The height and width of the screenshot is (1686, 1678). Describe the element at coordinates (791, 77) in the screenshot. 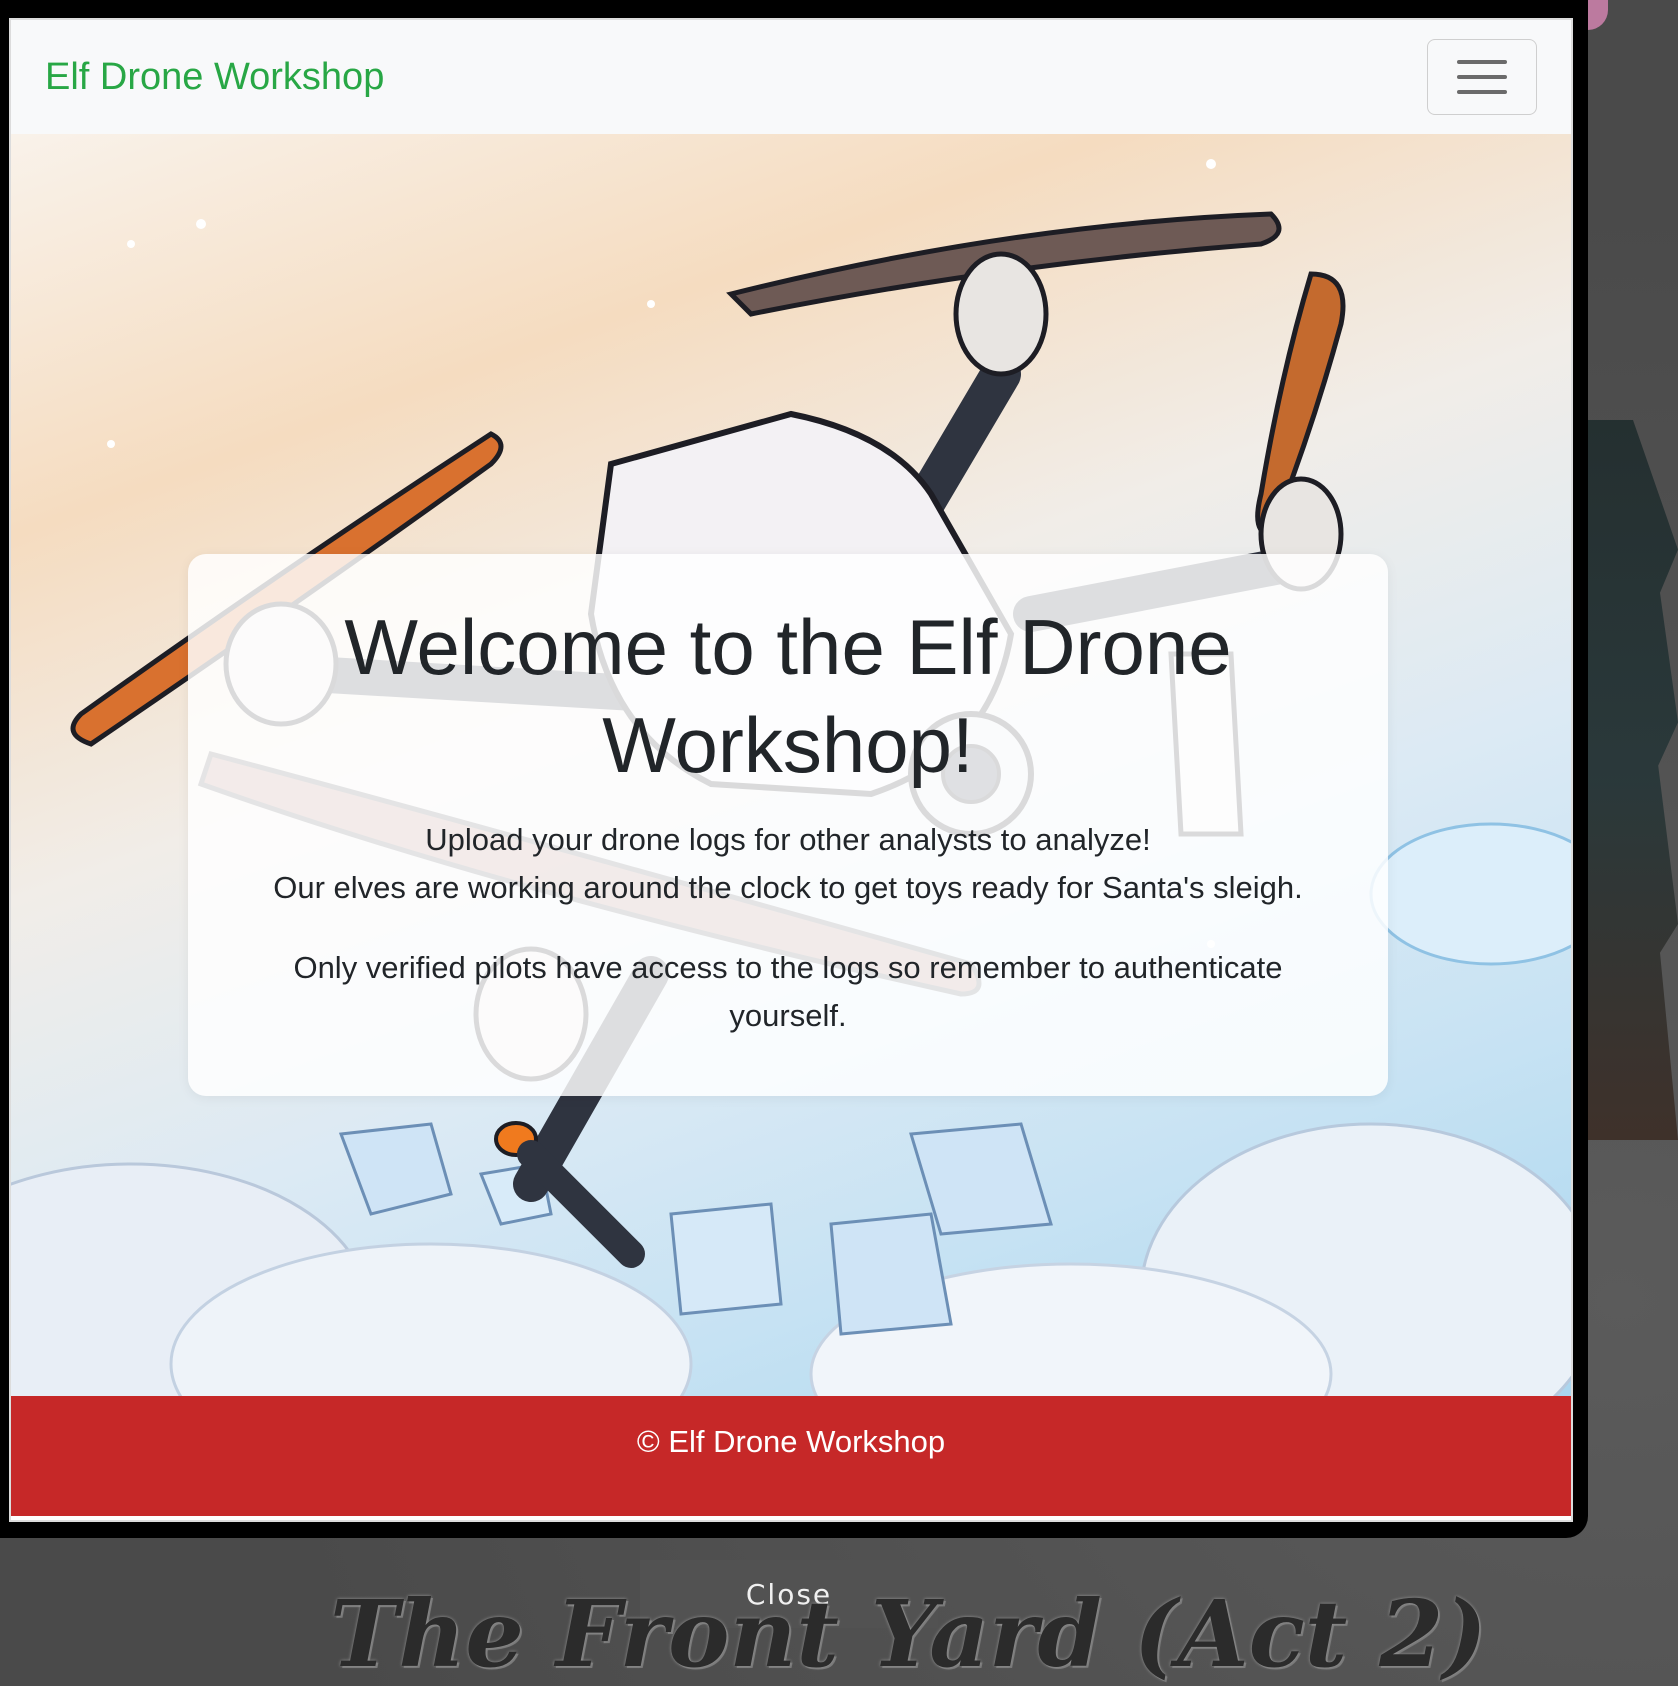

I see `navbar: Elf Drone Workshop` at that location.